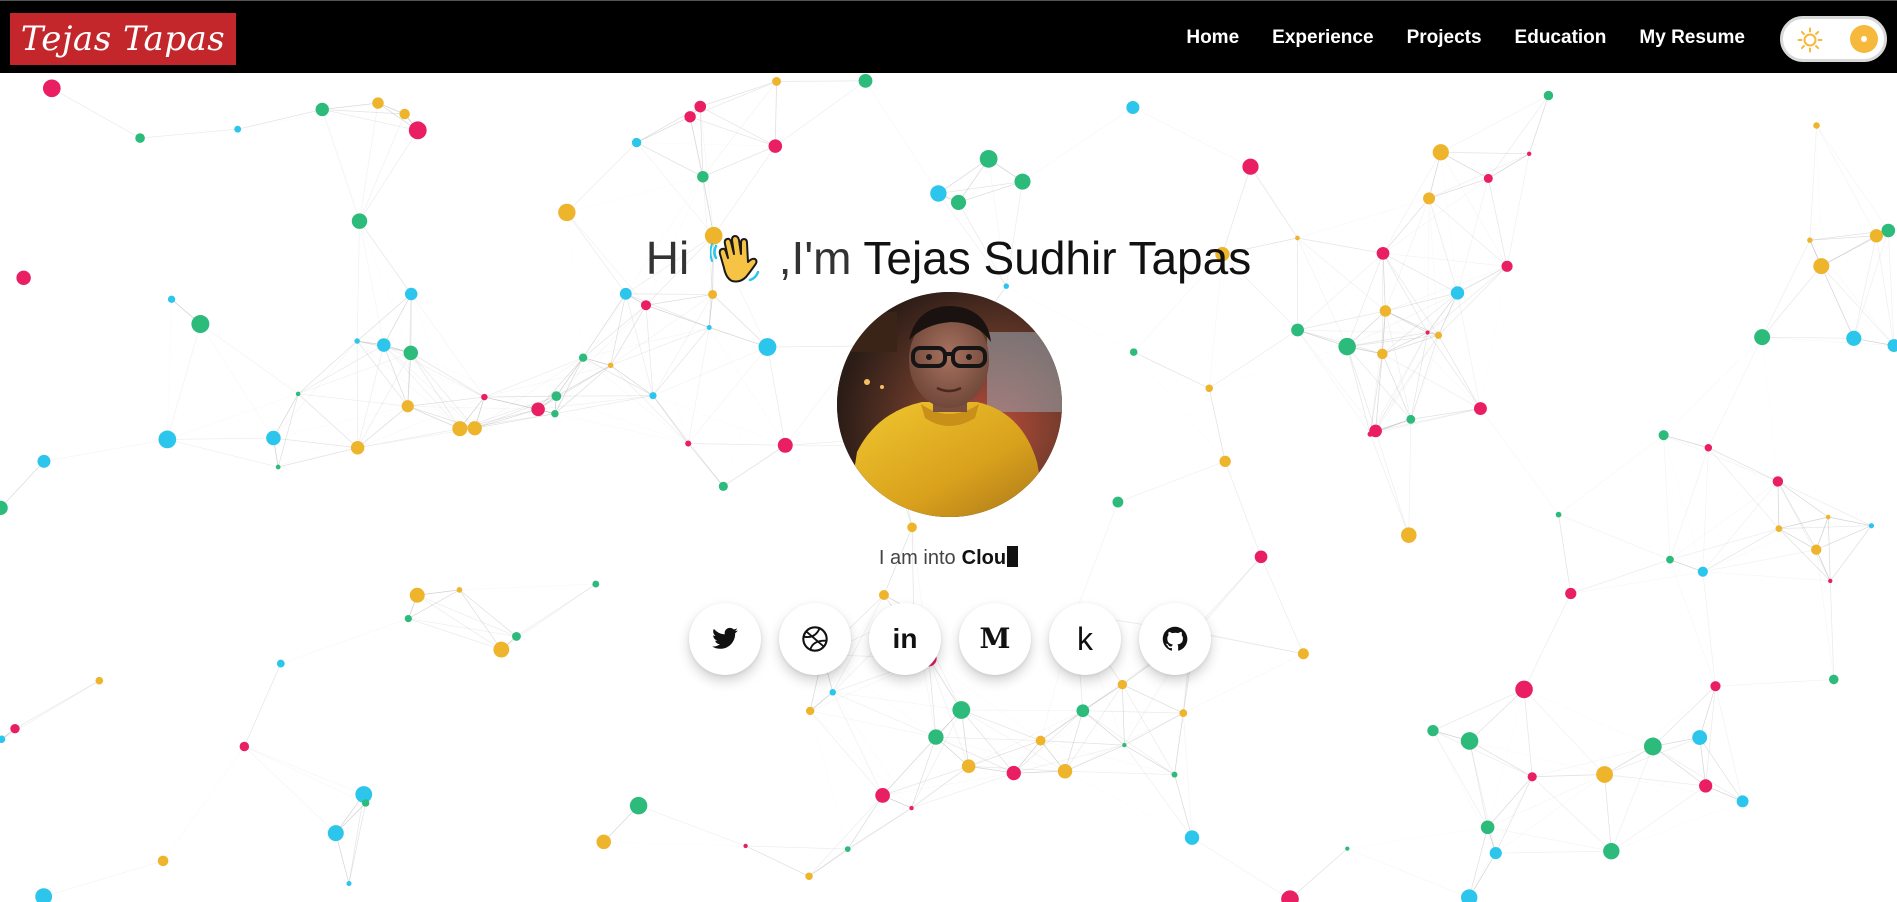 The width and height of the screenshot is (1897, 902). Describe the element at coordinates (1864, 39) in the screenshot. I see `toggle-knob` at that location.